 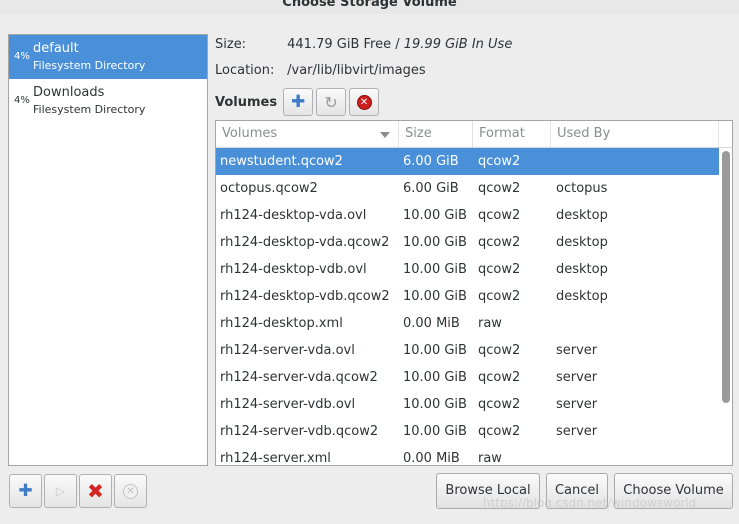 I want to click on delete-icon: ✖, so click(x=95, y=491).